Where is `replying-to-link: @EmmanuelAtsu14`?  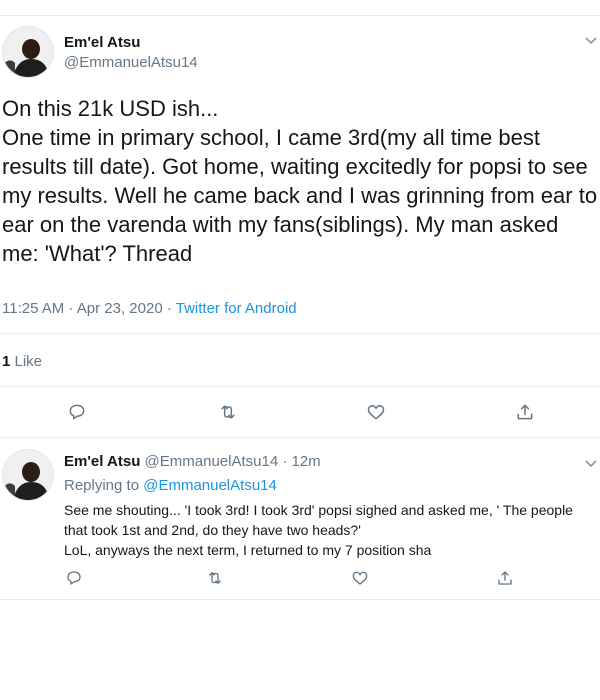 replying-to-link: @EmmanuelAtsu14 is located at coordinates (210, 485).